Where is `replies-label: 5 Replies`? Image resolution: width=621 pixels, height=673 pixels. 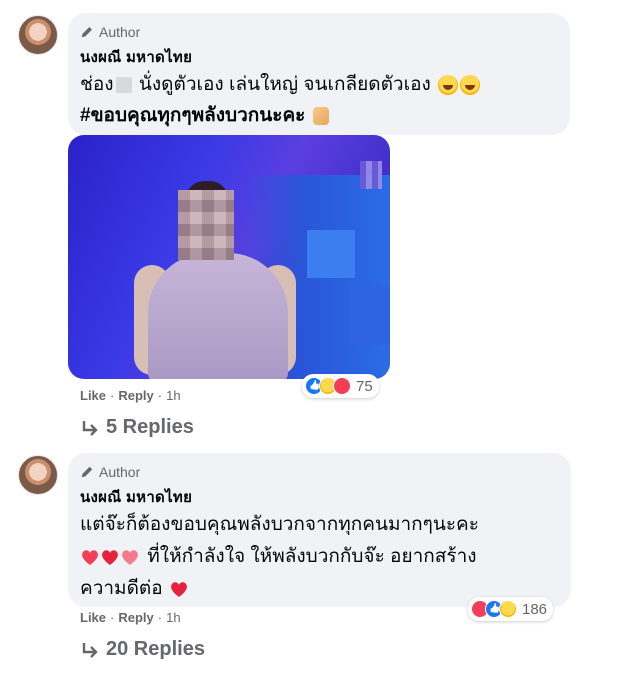
replies-label: 5 Replies is located at coordinates (150, 427).